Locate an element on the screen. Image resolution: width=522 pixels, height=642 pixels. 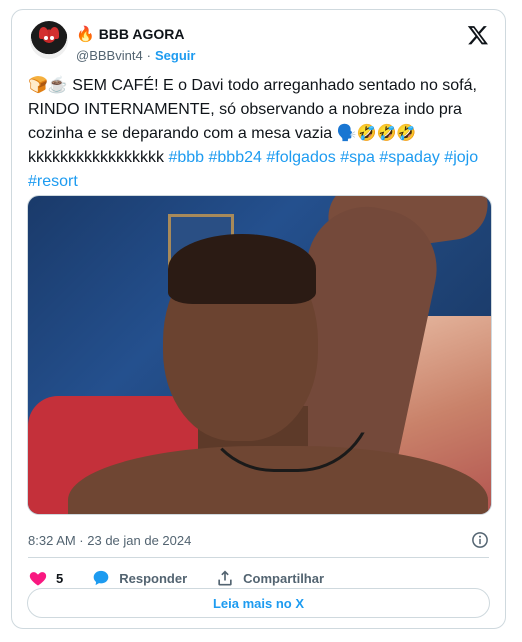
tweet-timestamp: 8:32 AM · 23 de jan de 2024 is located at coordinates (109, 540).